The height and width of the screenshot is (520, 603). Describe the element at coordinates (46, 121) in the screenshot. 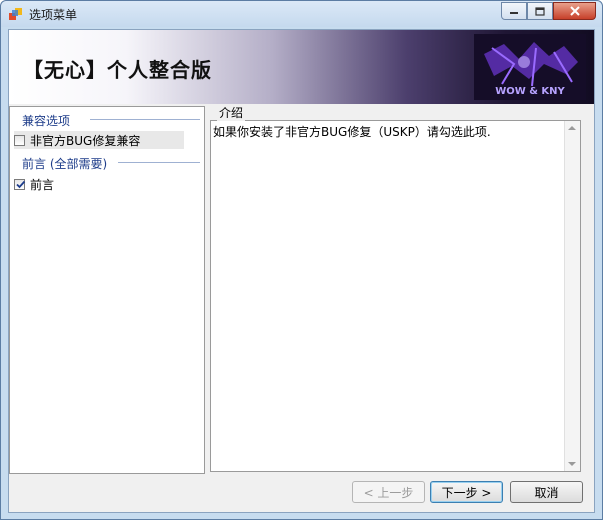

I see `group-header-compat: 兼容选项` at that location.